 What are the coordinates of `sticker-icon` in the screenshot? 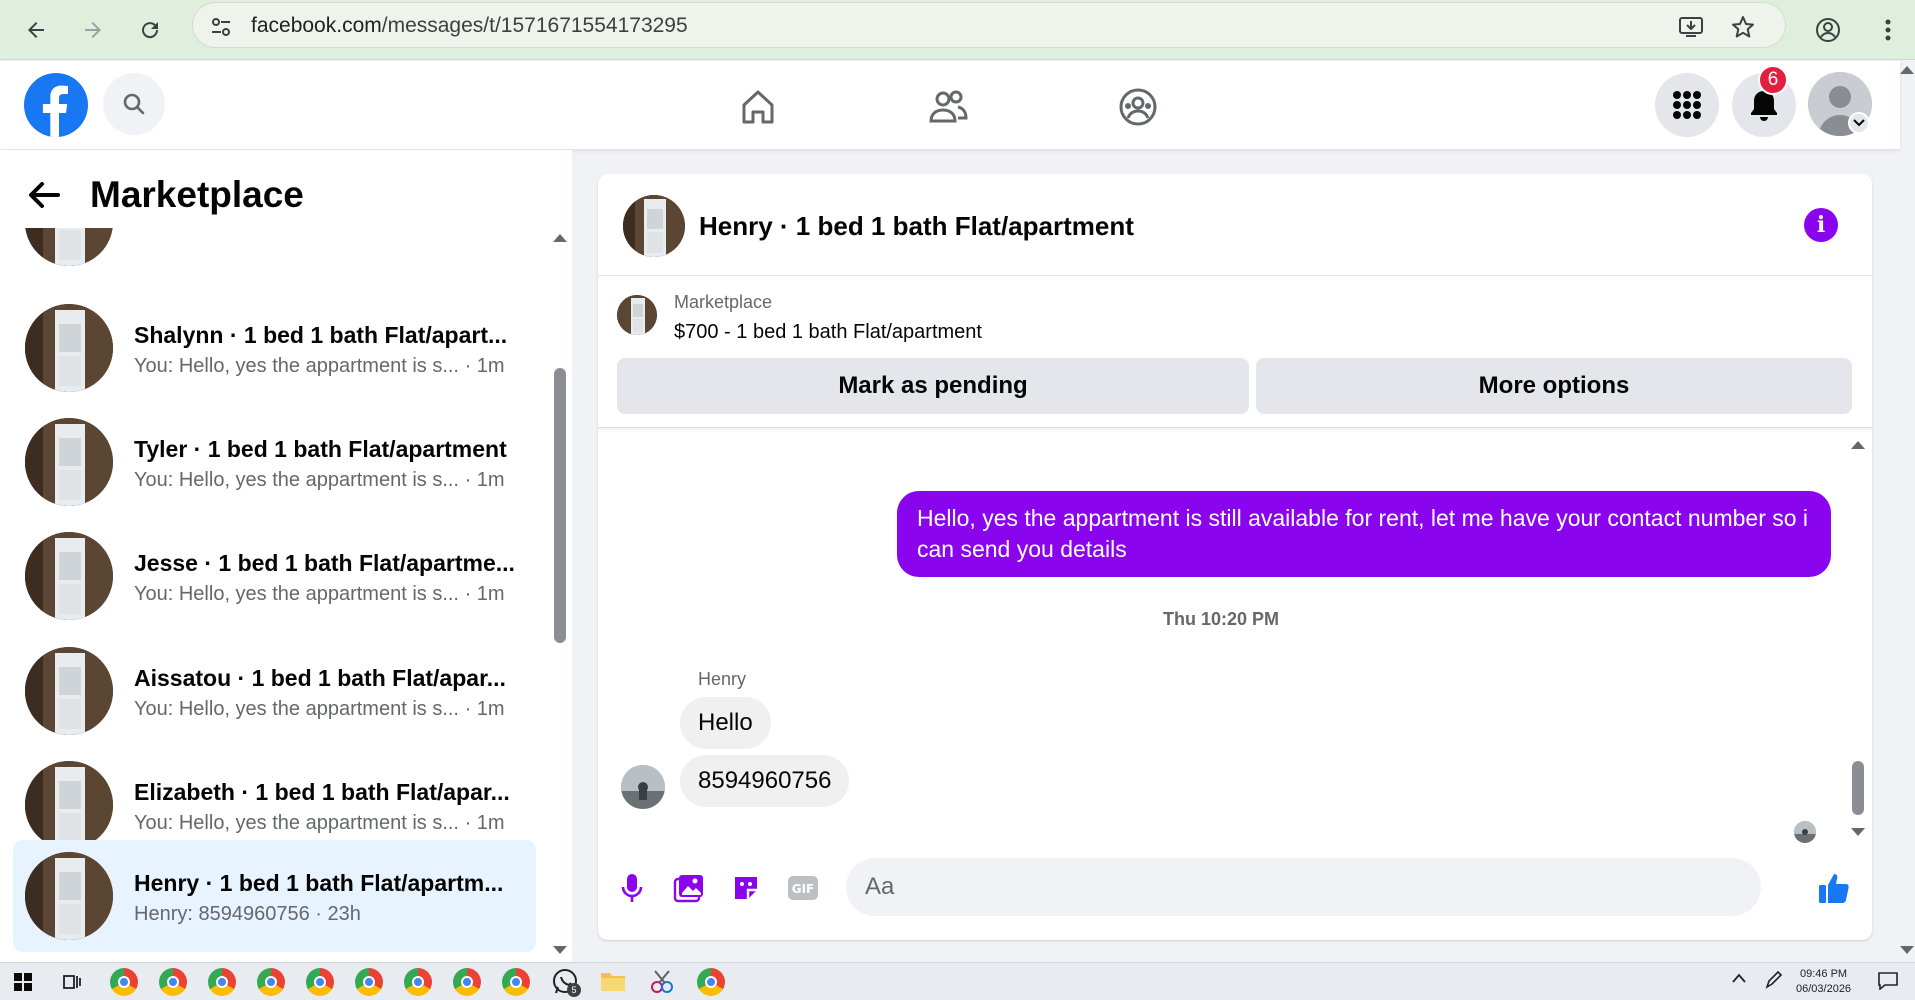 It's located at (746, 888).